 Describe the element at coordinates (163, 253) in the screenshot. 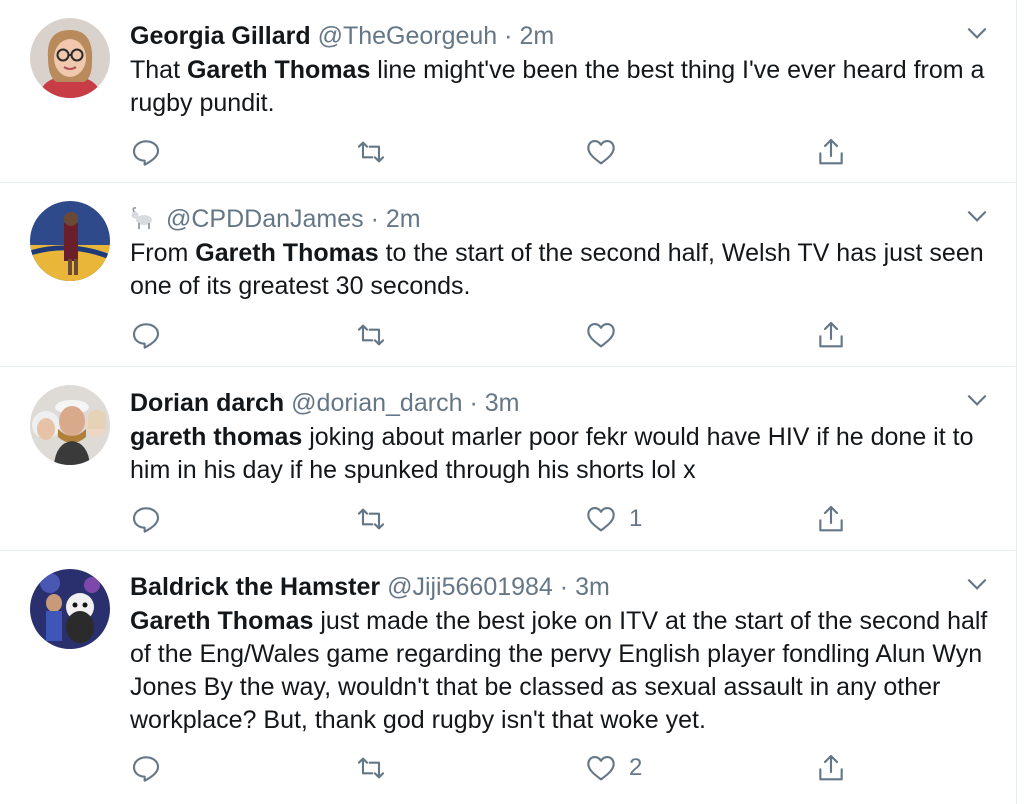

I see `tweet-text-pre: From` at that location.